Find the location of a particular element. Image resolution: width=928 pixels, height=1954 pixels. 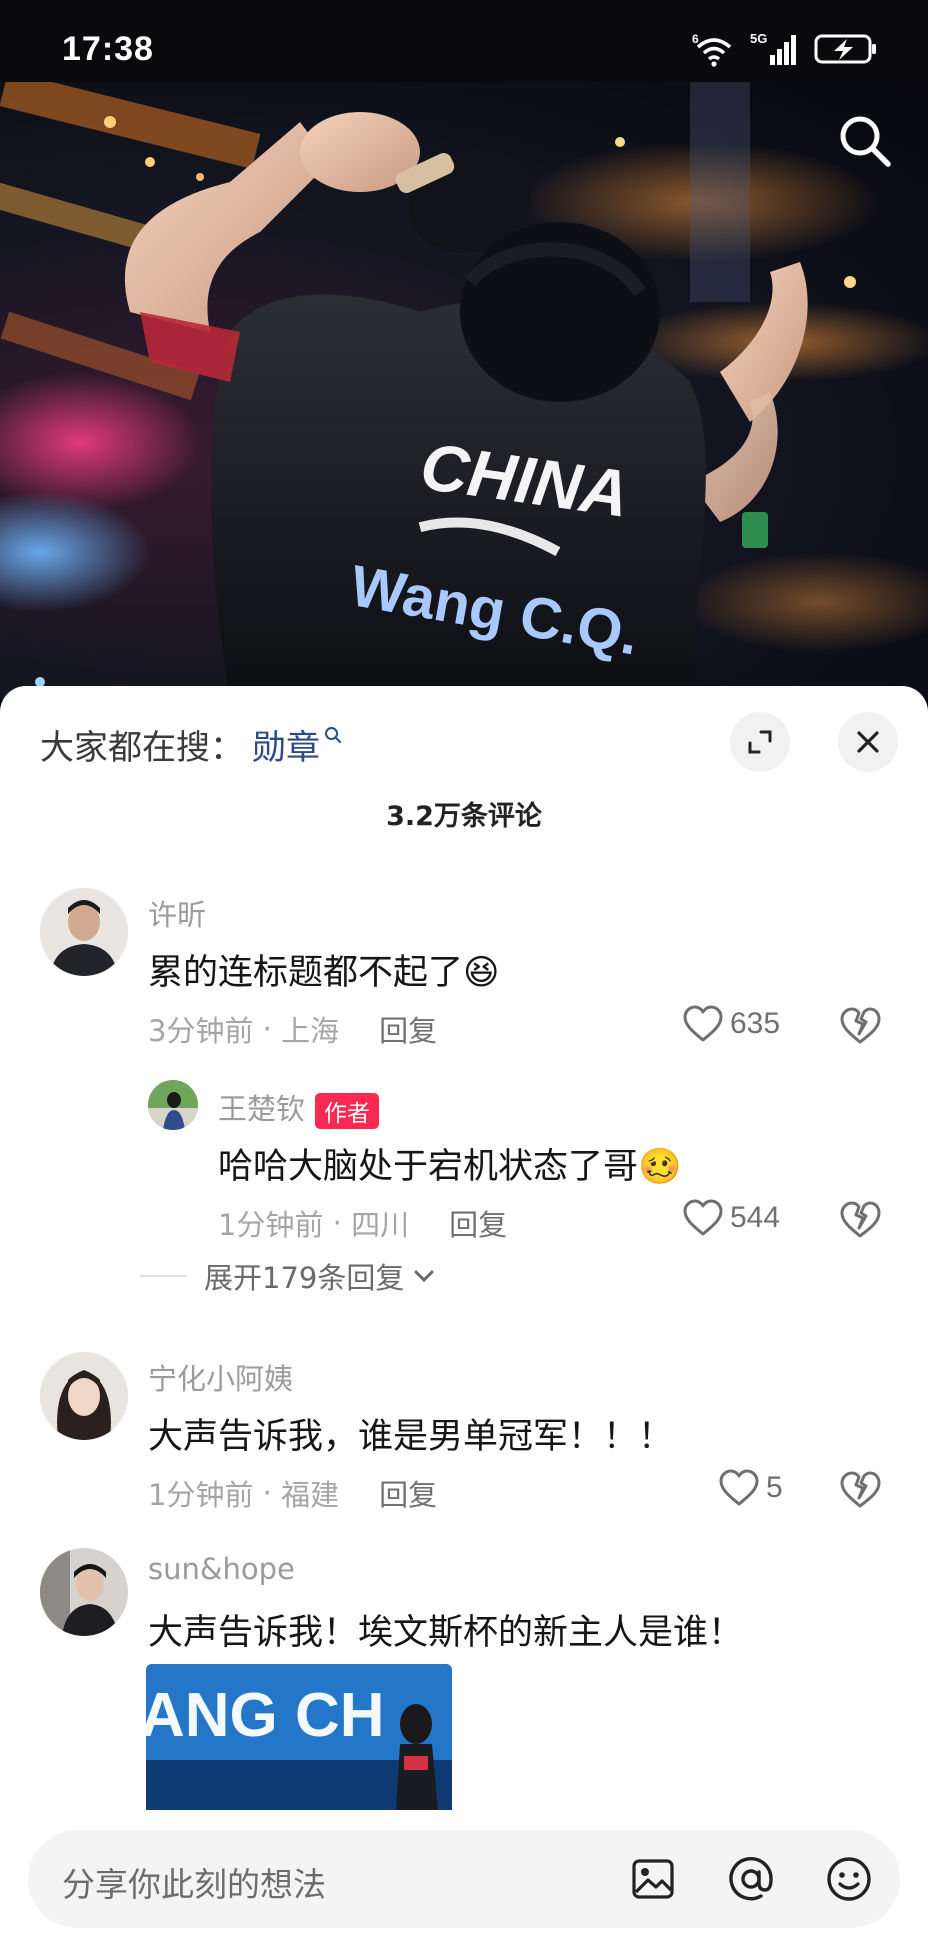

comment-image-graphic: ANG CH is located at coordinates (299, 1737).